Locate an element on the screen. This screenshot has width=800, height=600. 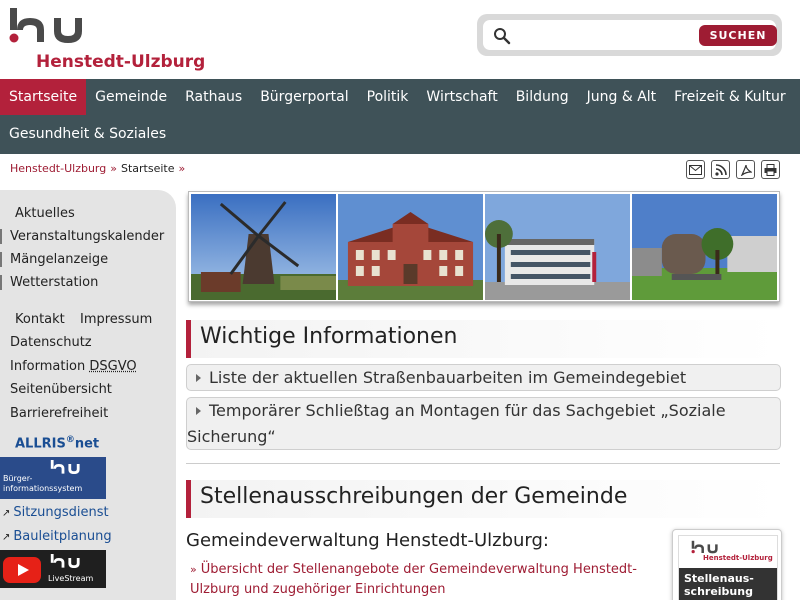
subheading-gemeindeverwaltung: Gemeindeverwaltung Henstedt-Ulzburg: is located at coordinates (367, 540).